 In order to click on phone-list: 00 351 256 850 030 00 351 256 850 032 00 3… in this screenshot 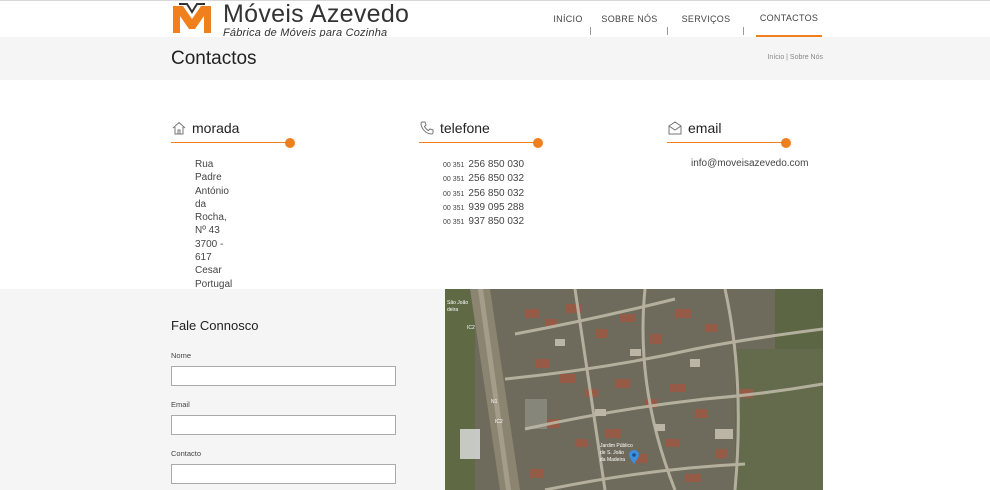, I will do `click(483, 193)`.